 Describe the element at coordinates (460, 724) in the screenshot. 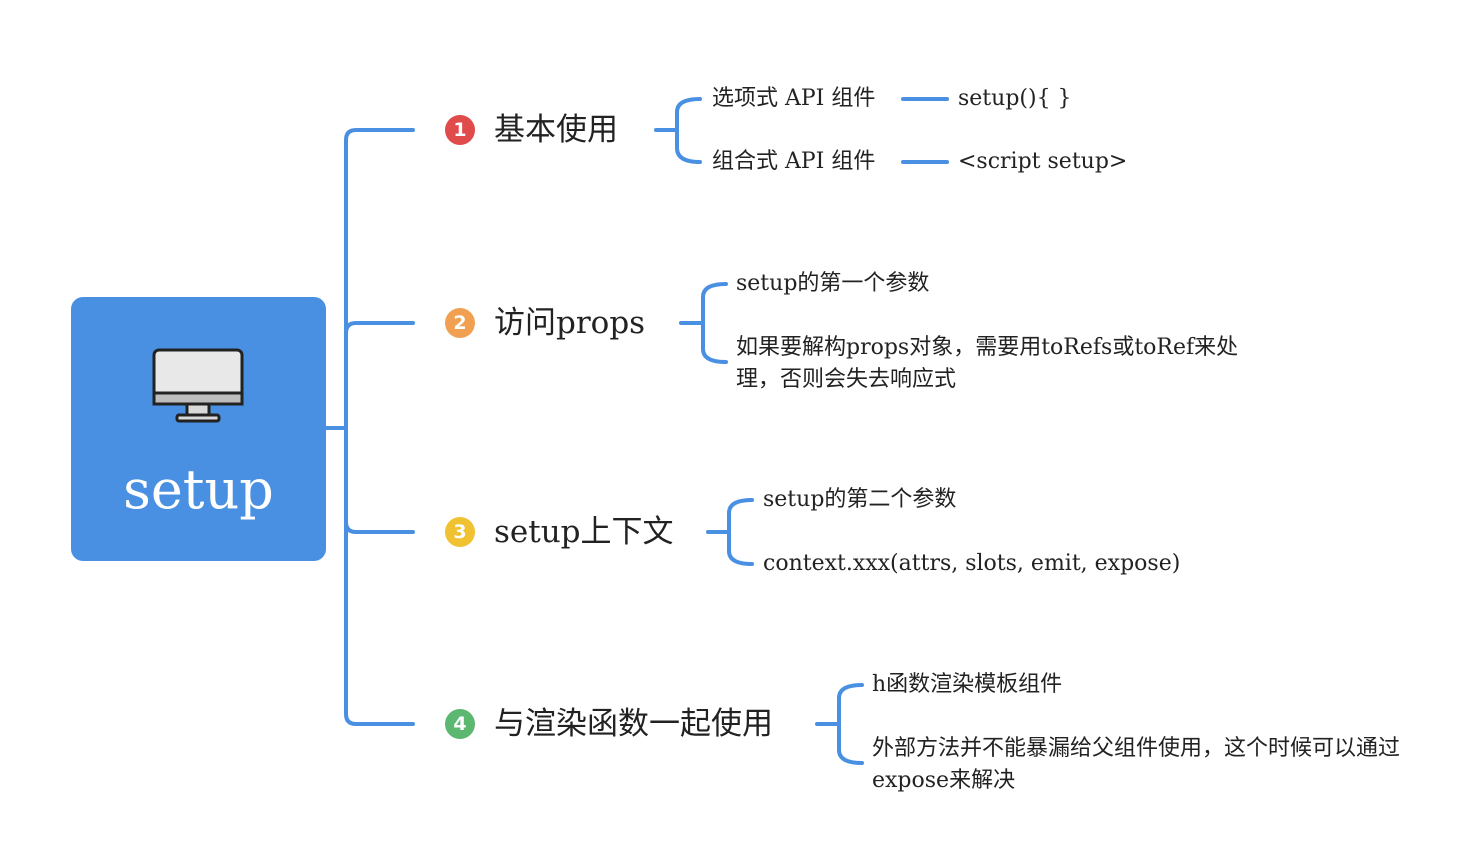

I see `number-badge-4: 4` at that location.